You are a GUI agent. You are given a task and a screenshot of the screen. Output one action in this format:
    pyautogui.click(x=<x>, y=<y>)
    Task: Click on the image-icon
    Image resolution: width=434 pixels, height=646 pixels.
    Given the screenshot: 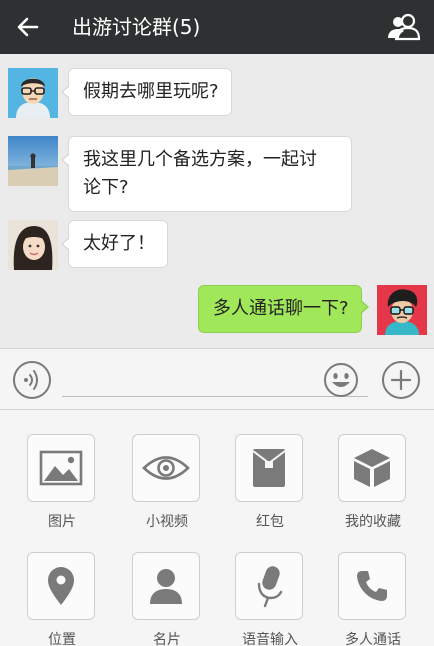 What is the action you would take?
    pyautogui.click(x=61, y=468)
    